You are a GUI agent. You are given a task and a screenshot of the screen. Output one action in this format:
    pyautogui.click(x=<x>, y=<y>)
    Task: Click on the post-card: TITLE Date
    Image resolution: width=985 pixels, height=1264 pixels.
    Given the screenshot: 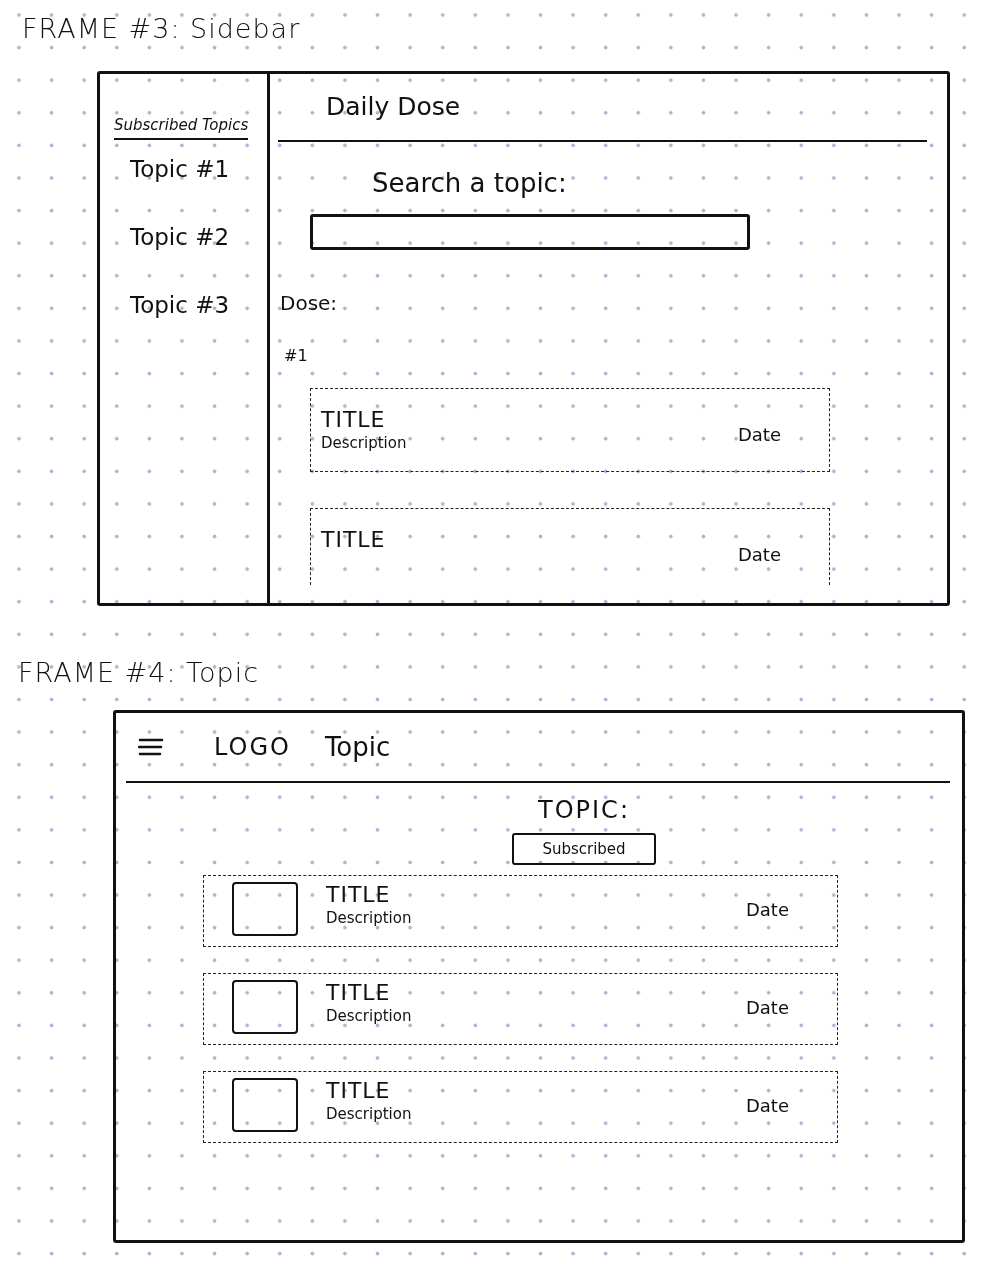 What is the action you would take?
    pyautogui.click(x=570, y=546)
    